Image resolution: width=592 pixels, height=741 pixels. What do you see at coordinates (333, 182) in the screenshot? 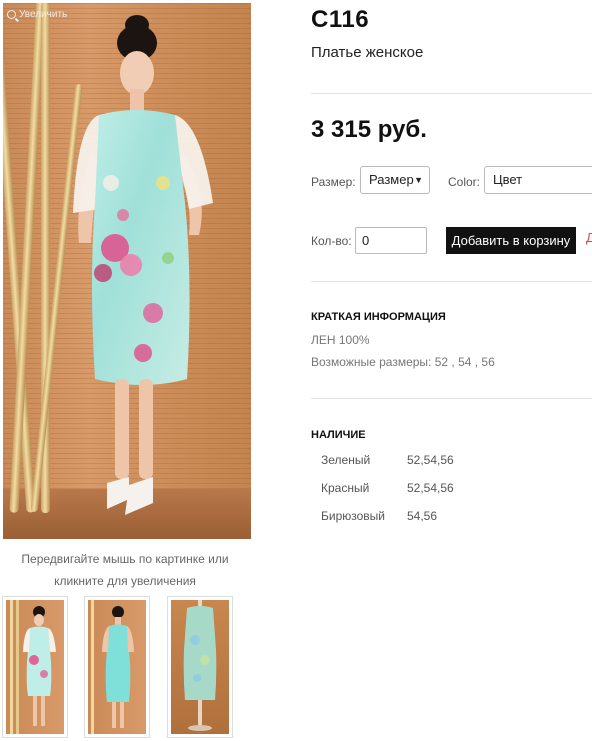
I see `size-label: Размер:` at bounding box center [333, 182].